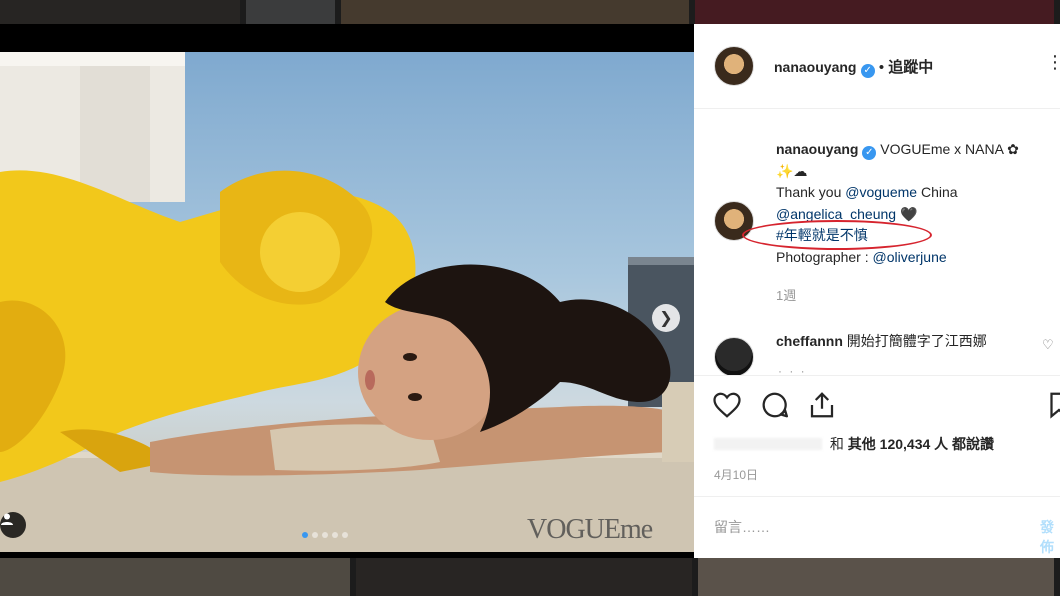 This screenshot has height=596, width=1060. I want to click on likes-others: 其他, so click(862, 444).